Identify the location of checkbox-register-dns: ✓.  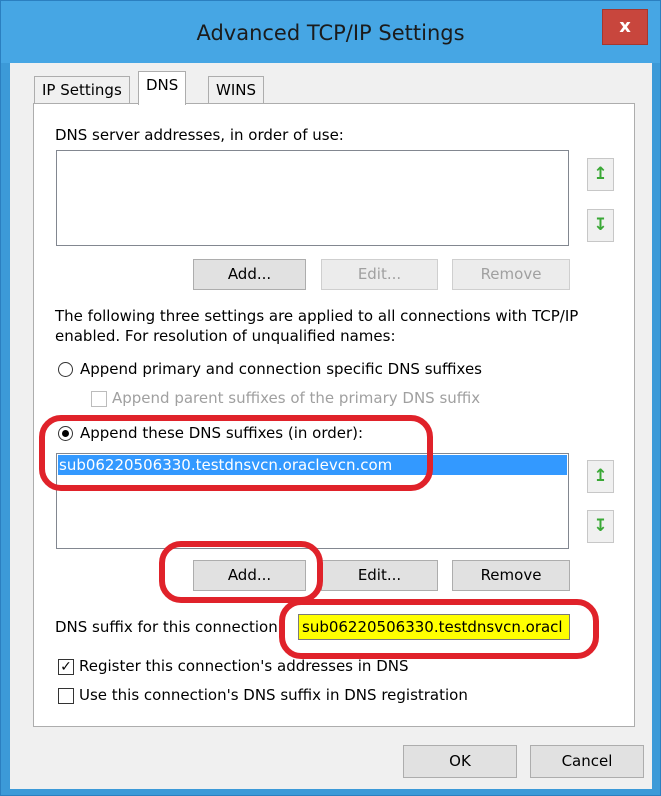
(66, 667).